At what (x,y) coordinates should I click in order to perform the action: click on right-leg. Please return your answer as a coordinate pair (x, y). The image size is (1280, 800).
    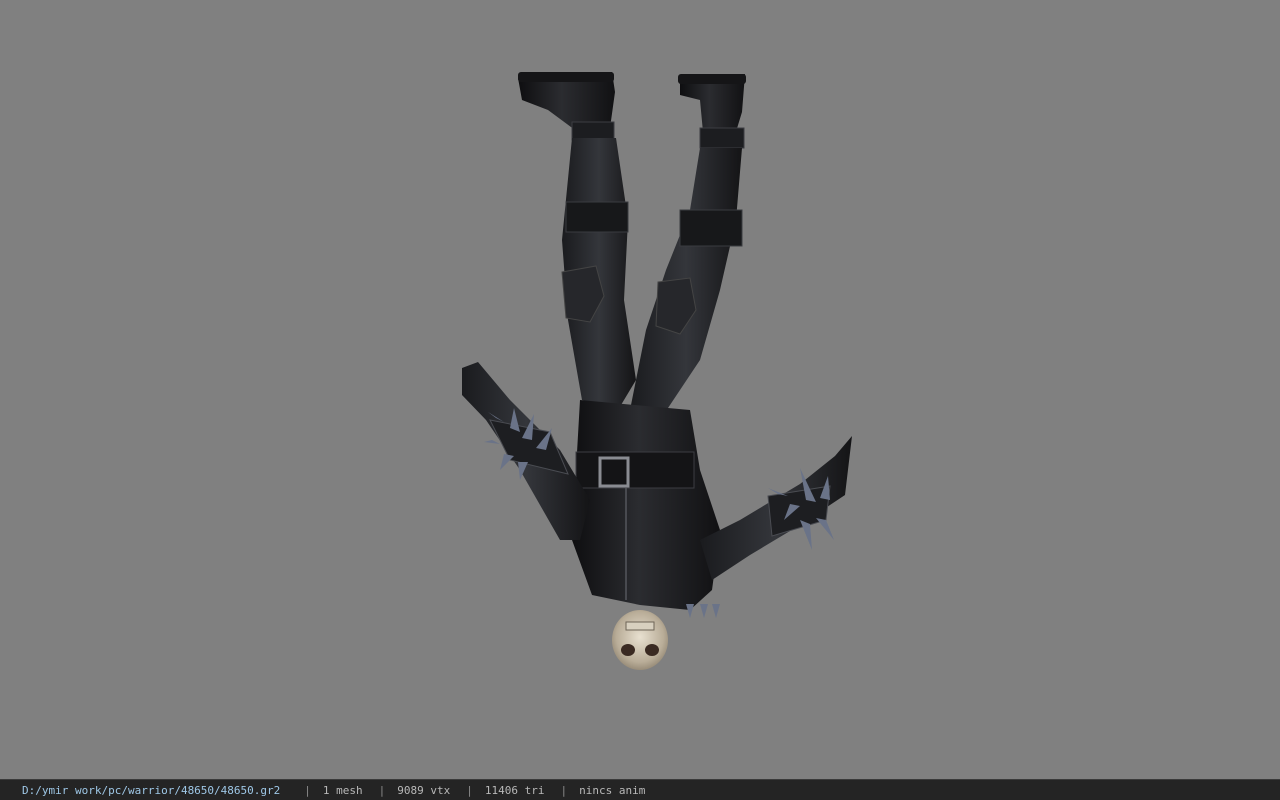
    Looking at the image, I should click on (686, 284).